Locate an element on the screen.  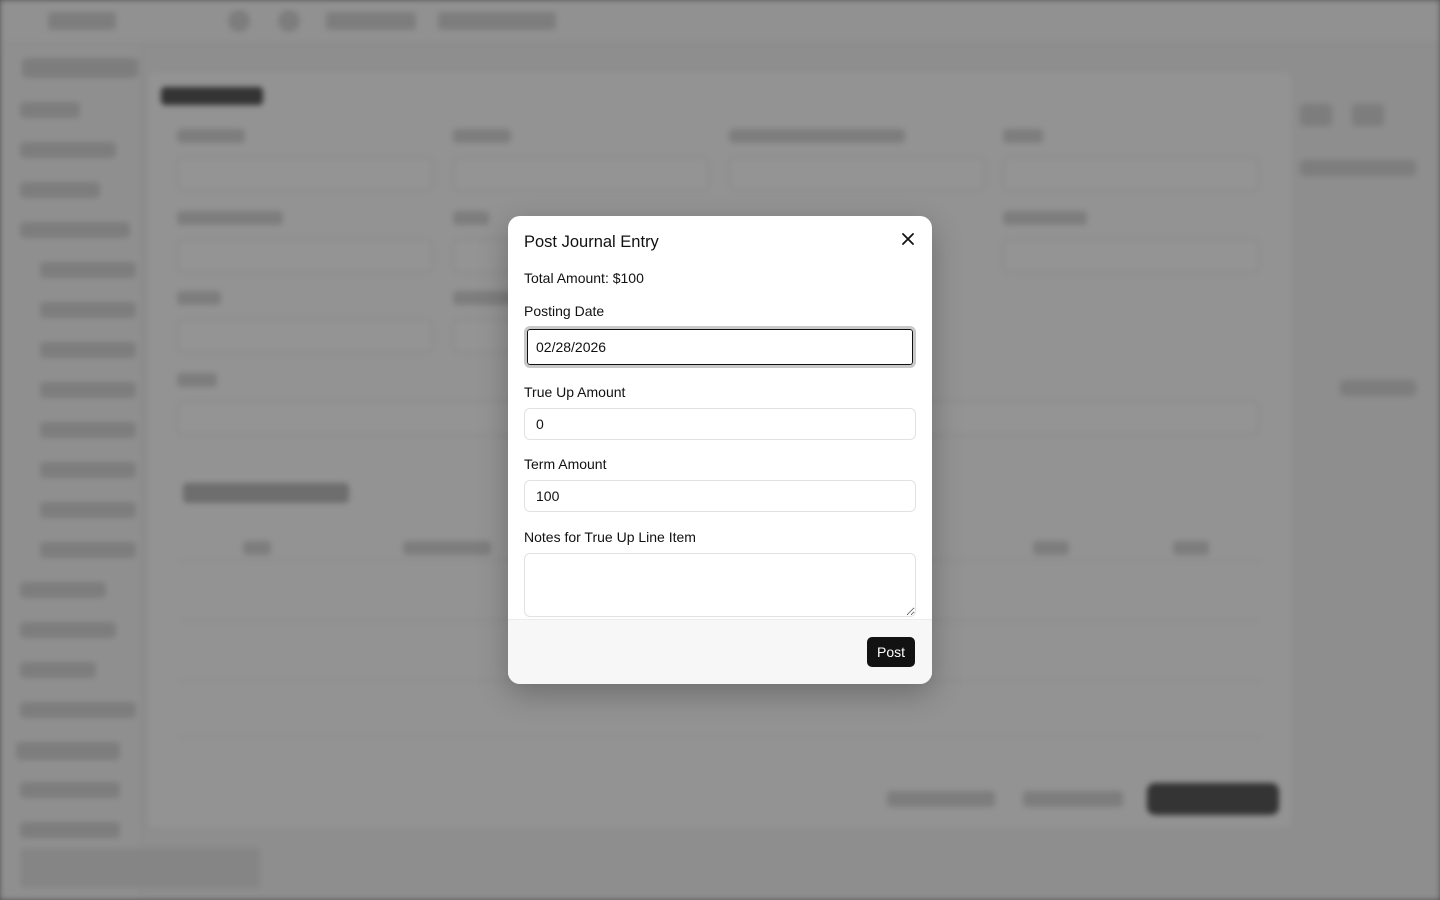
posting-date-input is located at coordinates (720, 347).